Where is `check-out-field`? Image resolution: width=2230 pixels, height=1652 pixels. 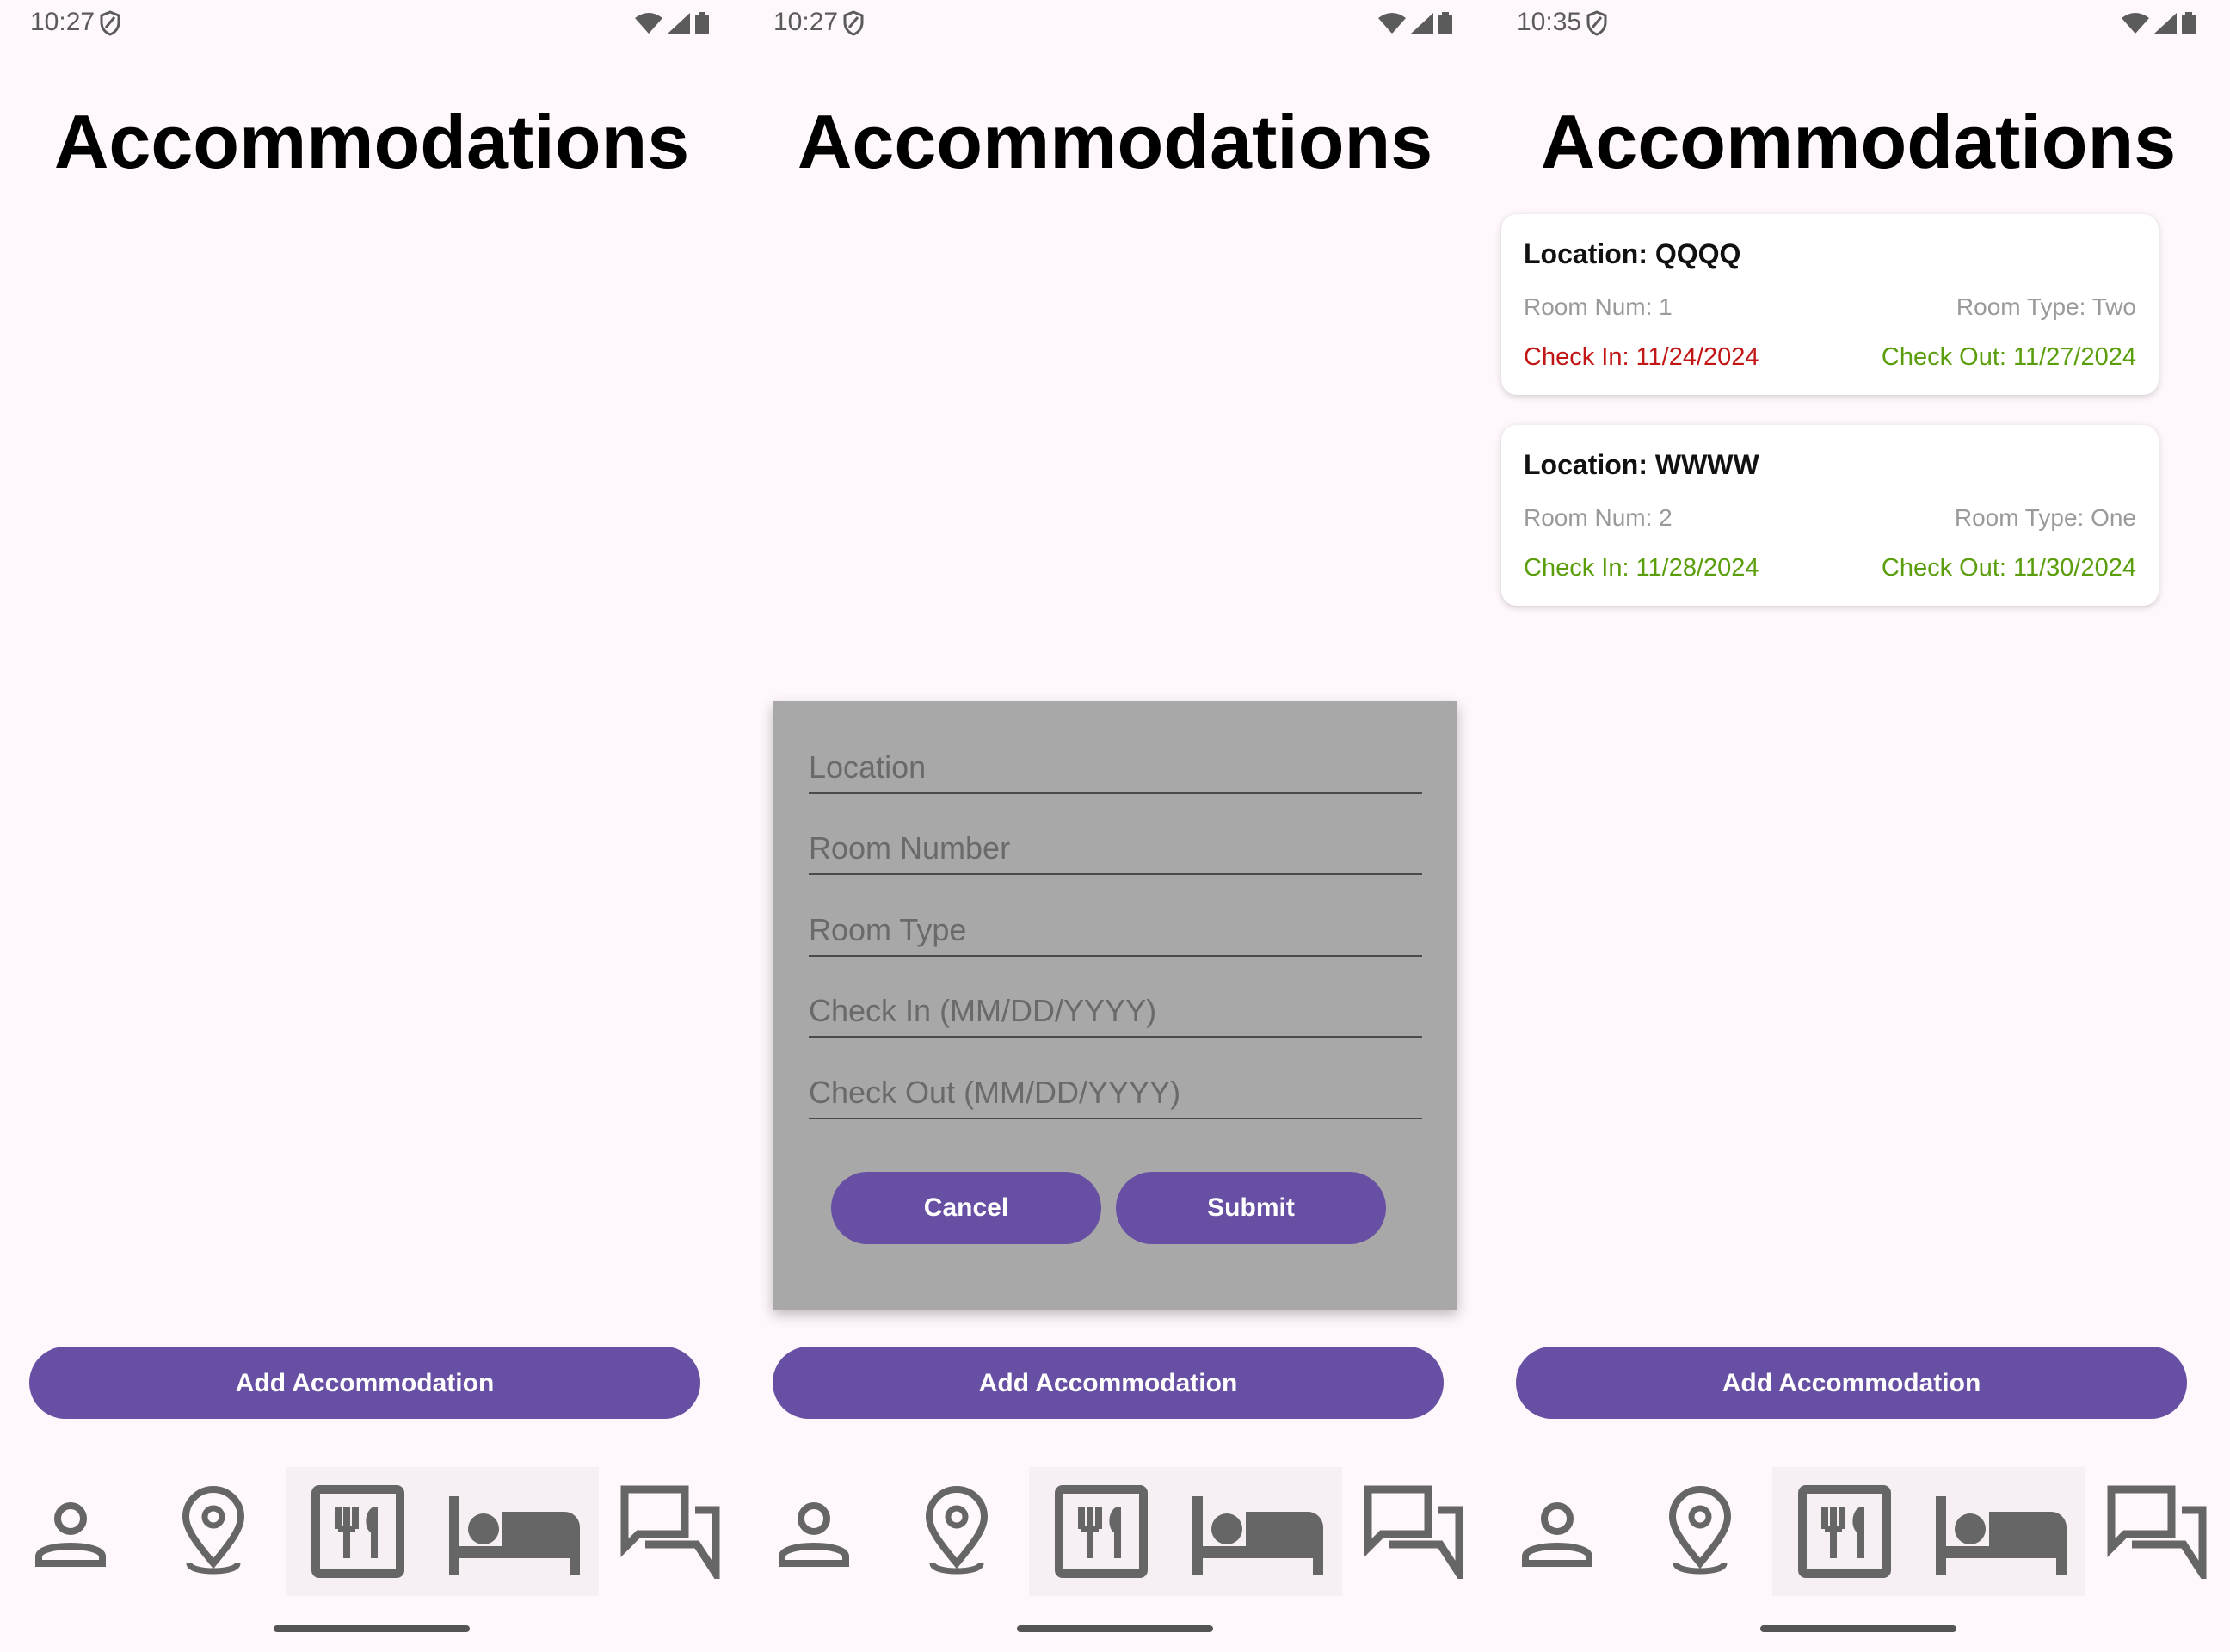
check-out-field is located at coordinates (1115, 1094).